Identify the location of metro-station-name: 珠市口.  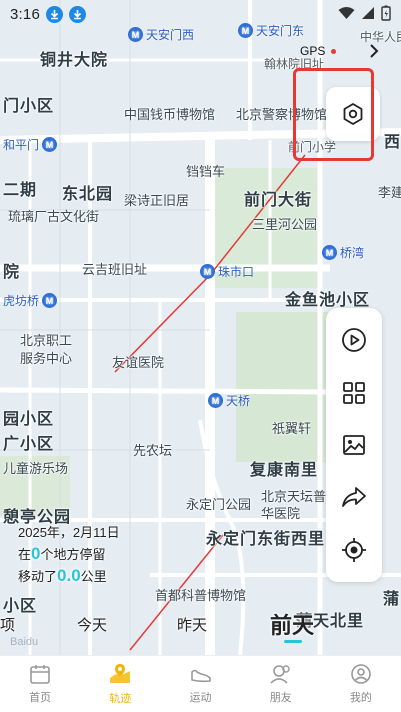
(236, 272).